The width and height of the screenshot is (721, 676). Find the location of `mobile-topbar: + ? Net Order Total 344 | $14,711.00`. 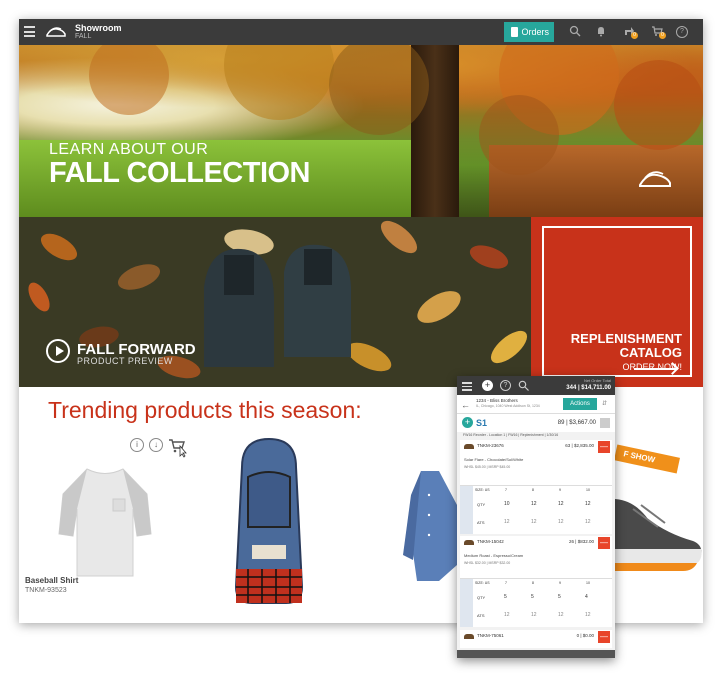

mobile-topbar: + ? Net Order Total 344 | $14,711.00 is located at coordinates (536, 385).